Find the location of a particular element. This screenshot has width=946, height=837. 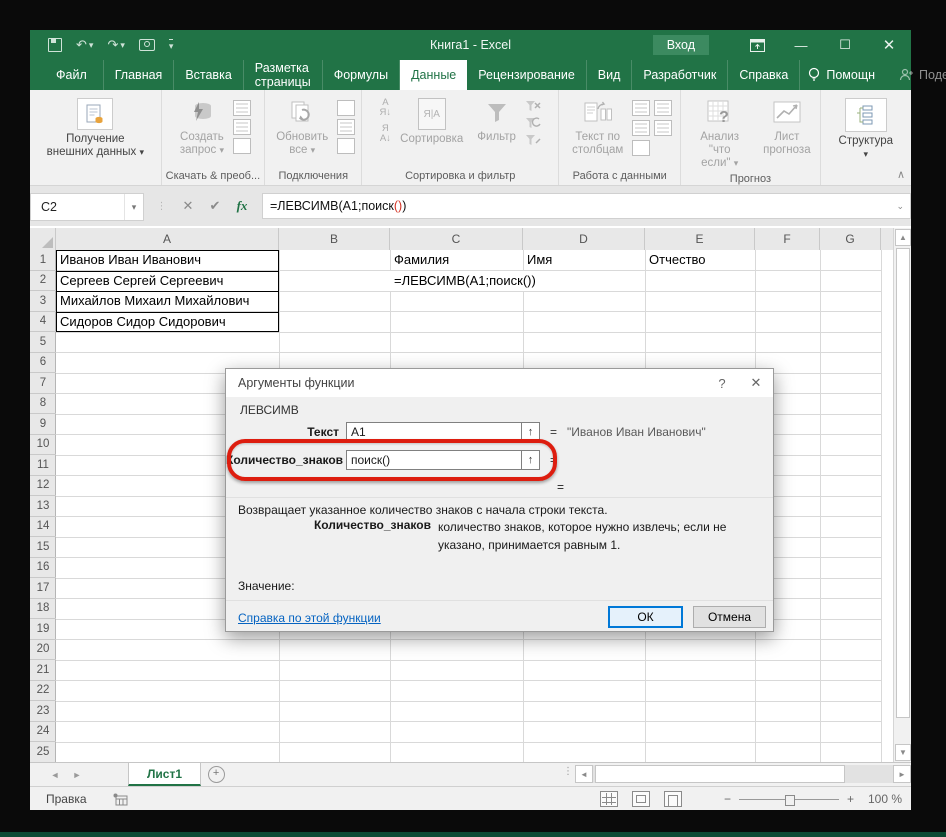

column-header-b: B is located at coordinates (334, 239).